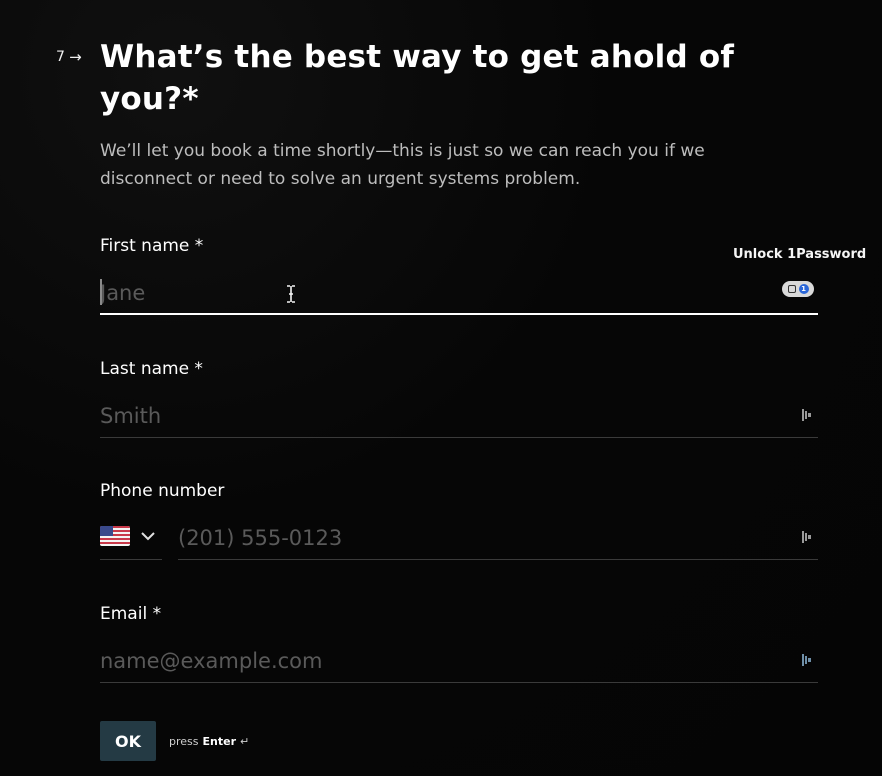  Describe the element at coordinates (803, 289) in the screenshot. I see `1password-badge: 1` at that location.